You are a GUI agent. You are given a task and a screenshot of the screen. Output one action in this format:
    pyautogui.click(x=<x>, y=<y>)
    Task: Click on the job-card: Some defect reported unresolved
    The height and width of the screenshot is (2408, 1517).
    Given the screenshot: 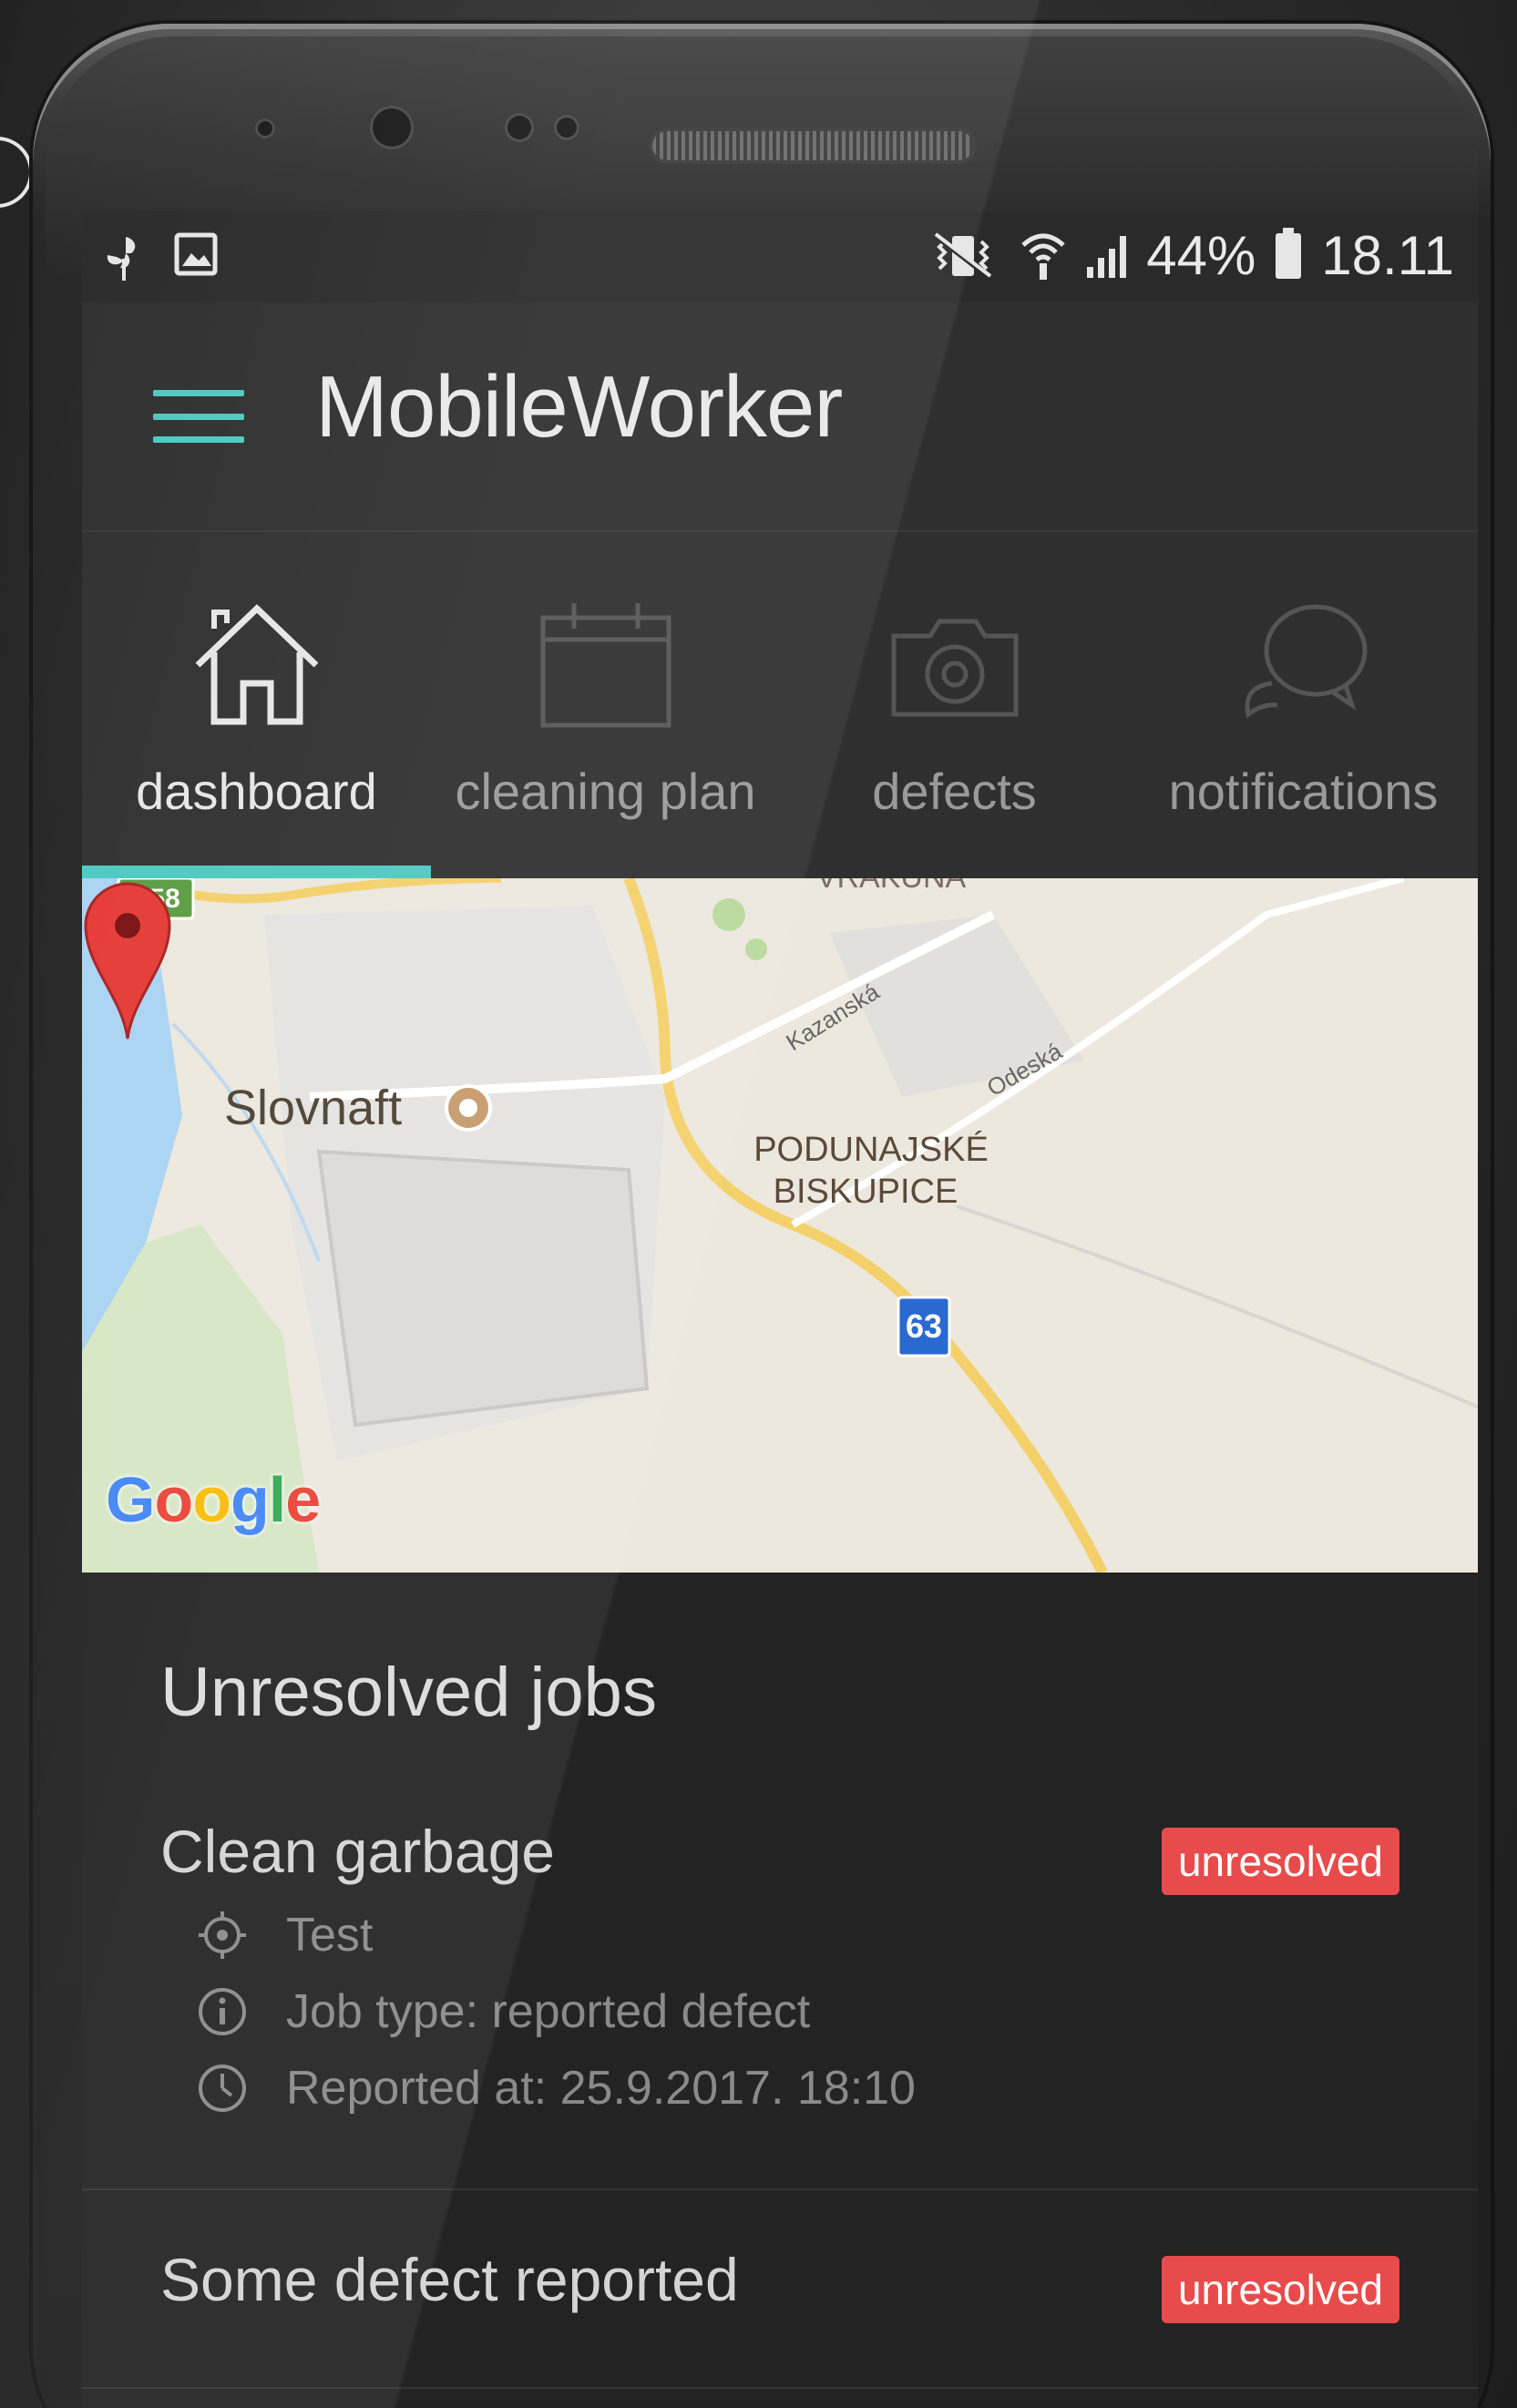 What is the action you would take?
    pyautogui.click(x=780, y=2290)
    